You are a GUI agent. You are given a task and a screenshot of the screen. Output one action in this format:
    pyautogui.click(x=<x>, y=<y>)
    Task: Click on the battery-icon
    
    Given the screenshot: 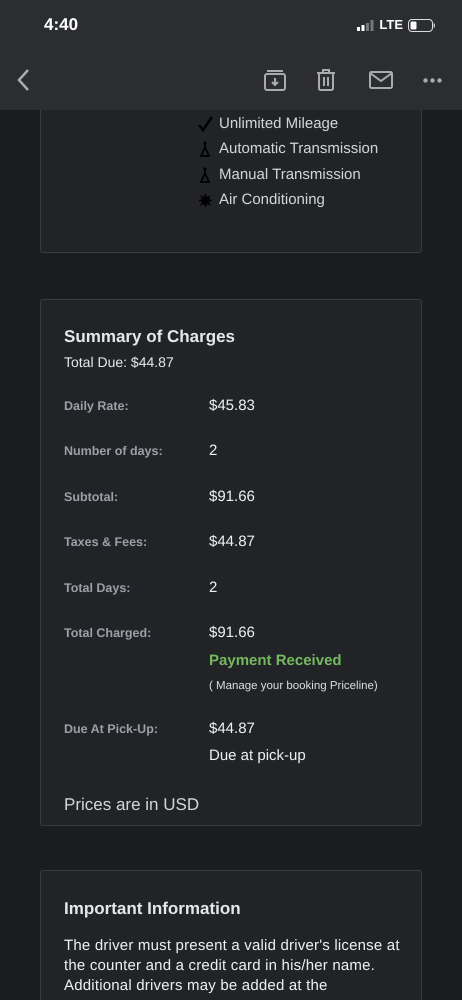 What is the action you would take?
    pyautogui.click(x=422, y=25)
    